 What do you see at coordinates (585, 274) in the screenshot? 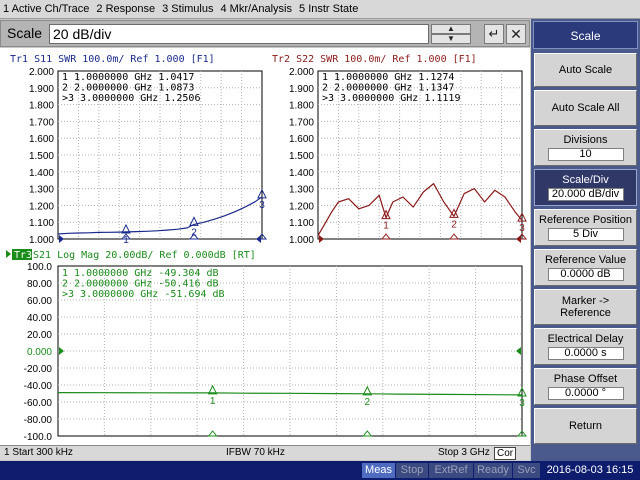
I see `reference-value-value: 0.0000 dB` at bounding box center [585, 274].